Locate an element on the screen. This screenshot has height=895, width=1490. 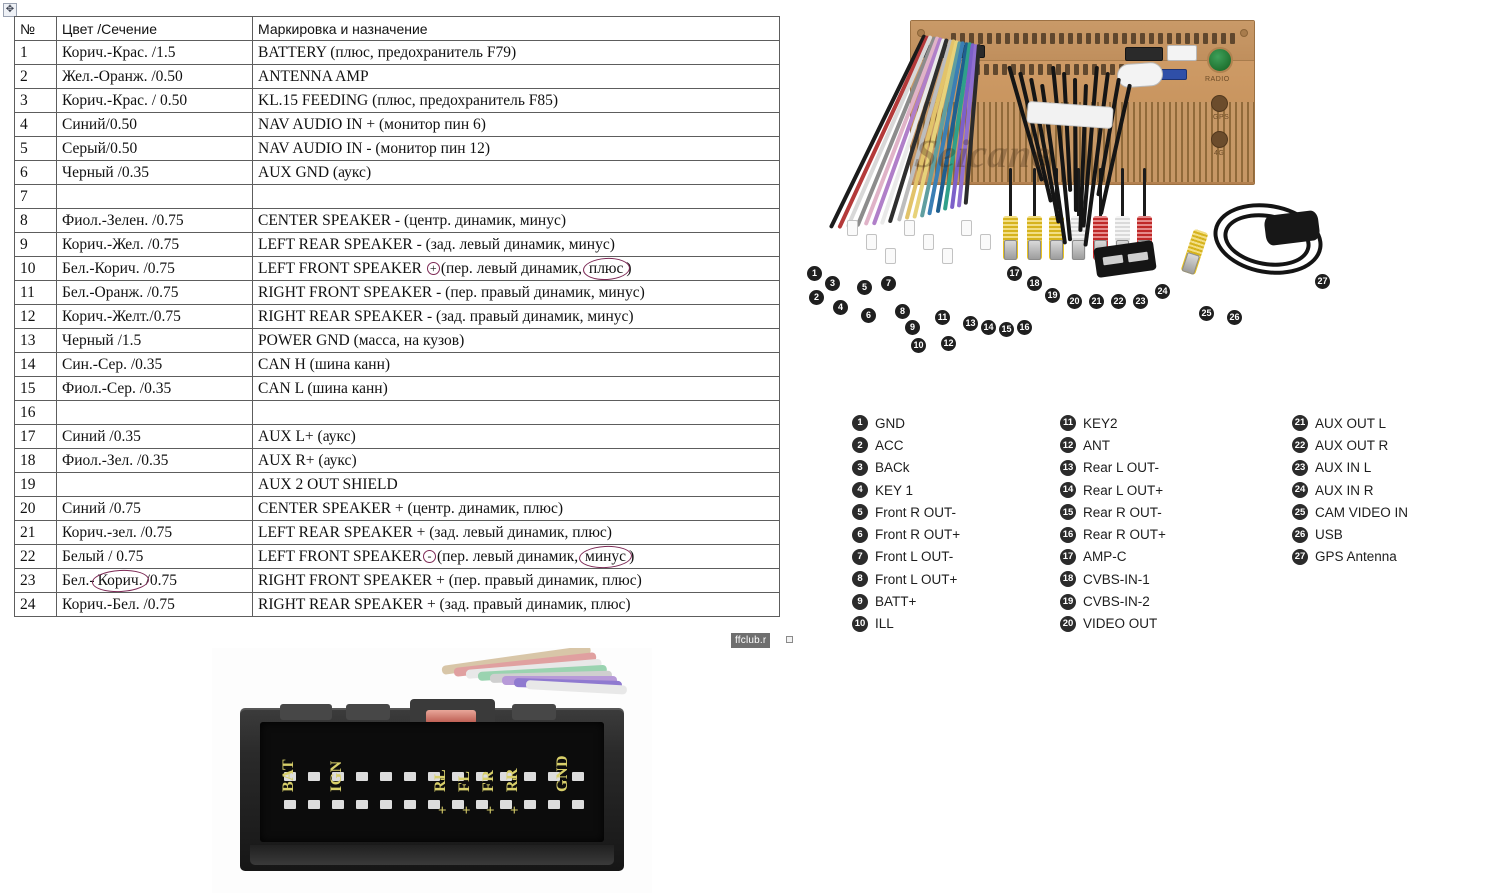
cell-marking-purpose: CAN L (шина канн) is located at coordinates (516, 388).